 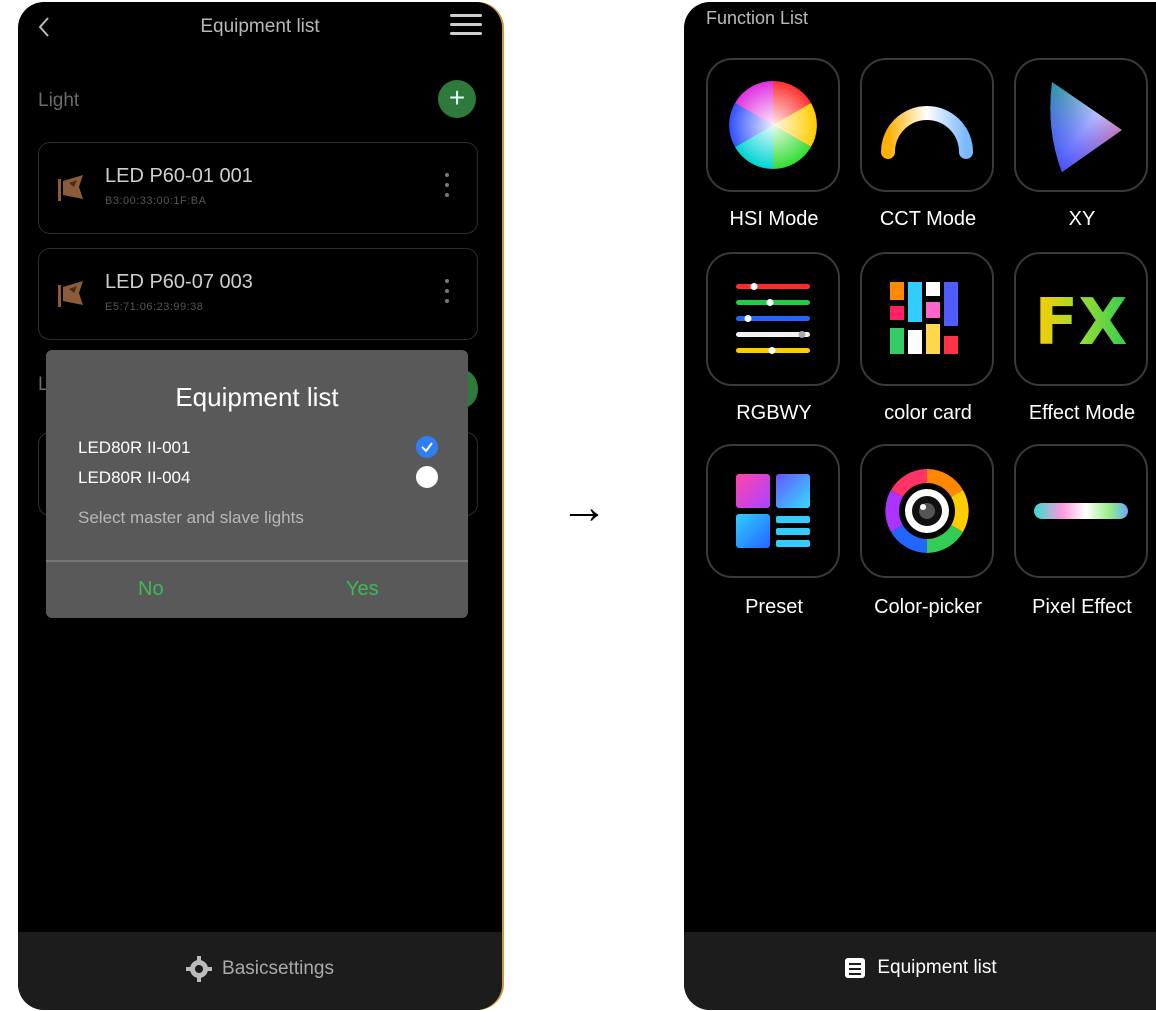 I want to click on basic-settings-label: Basicsettings, so click(x=278, y=969).